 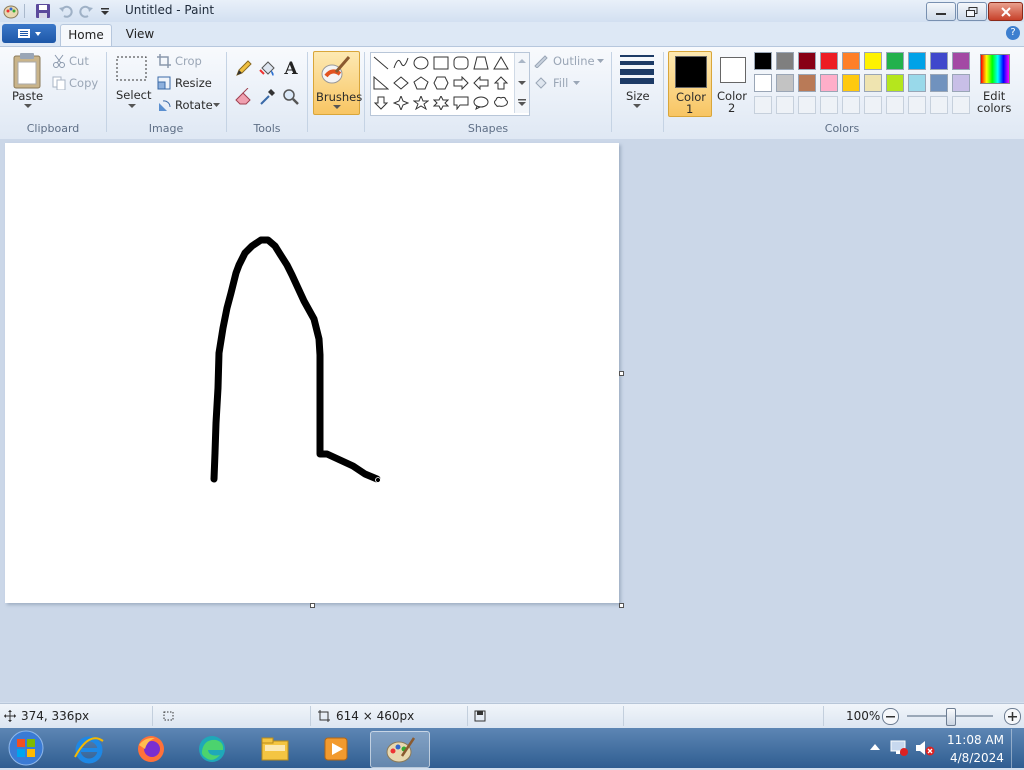 I want to click on internet-explorer-icon, so click(x=89, y=748).